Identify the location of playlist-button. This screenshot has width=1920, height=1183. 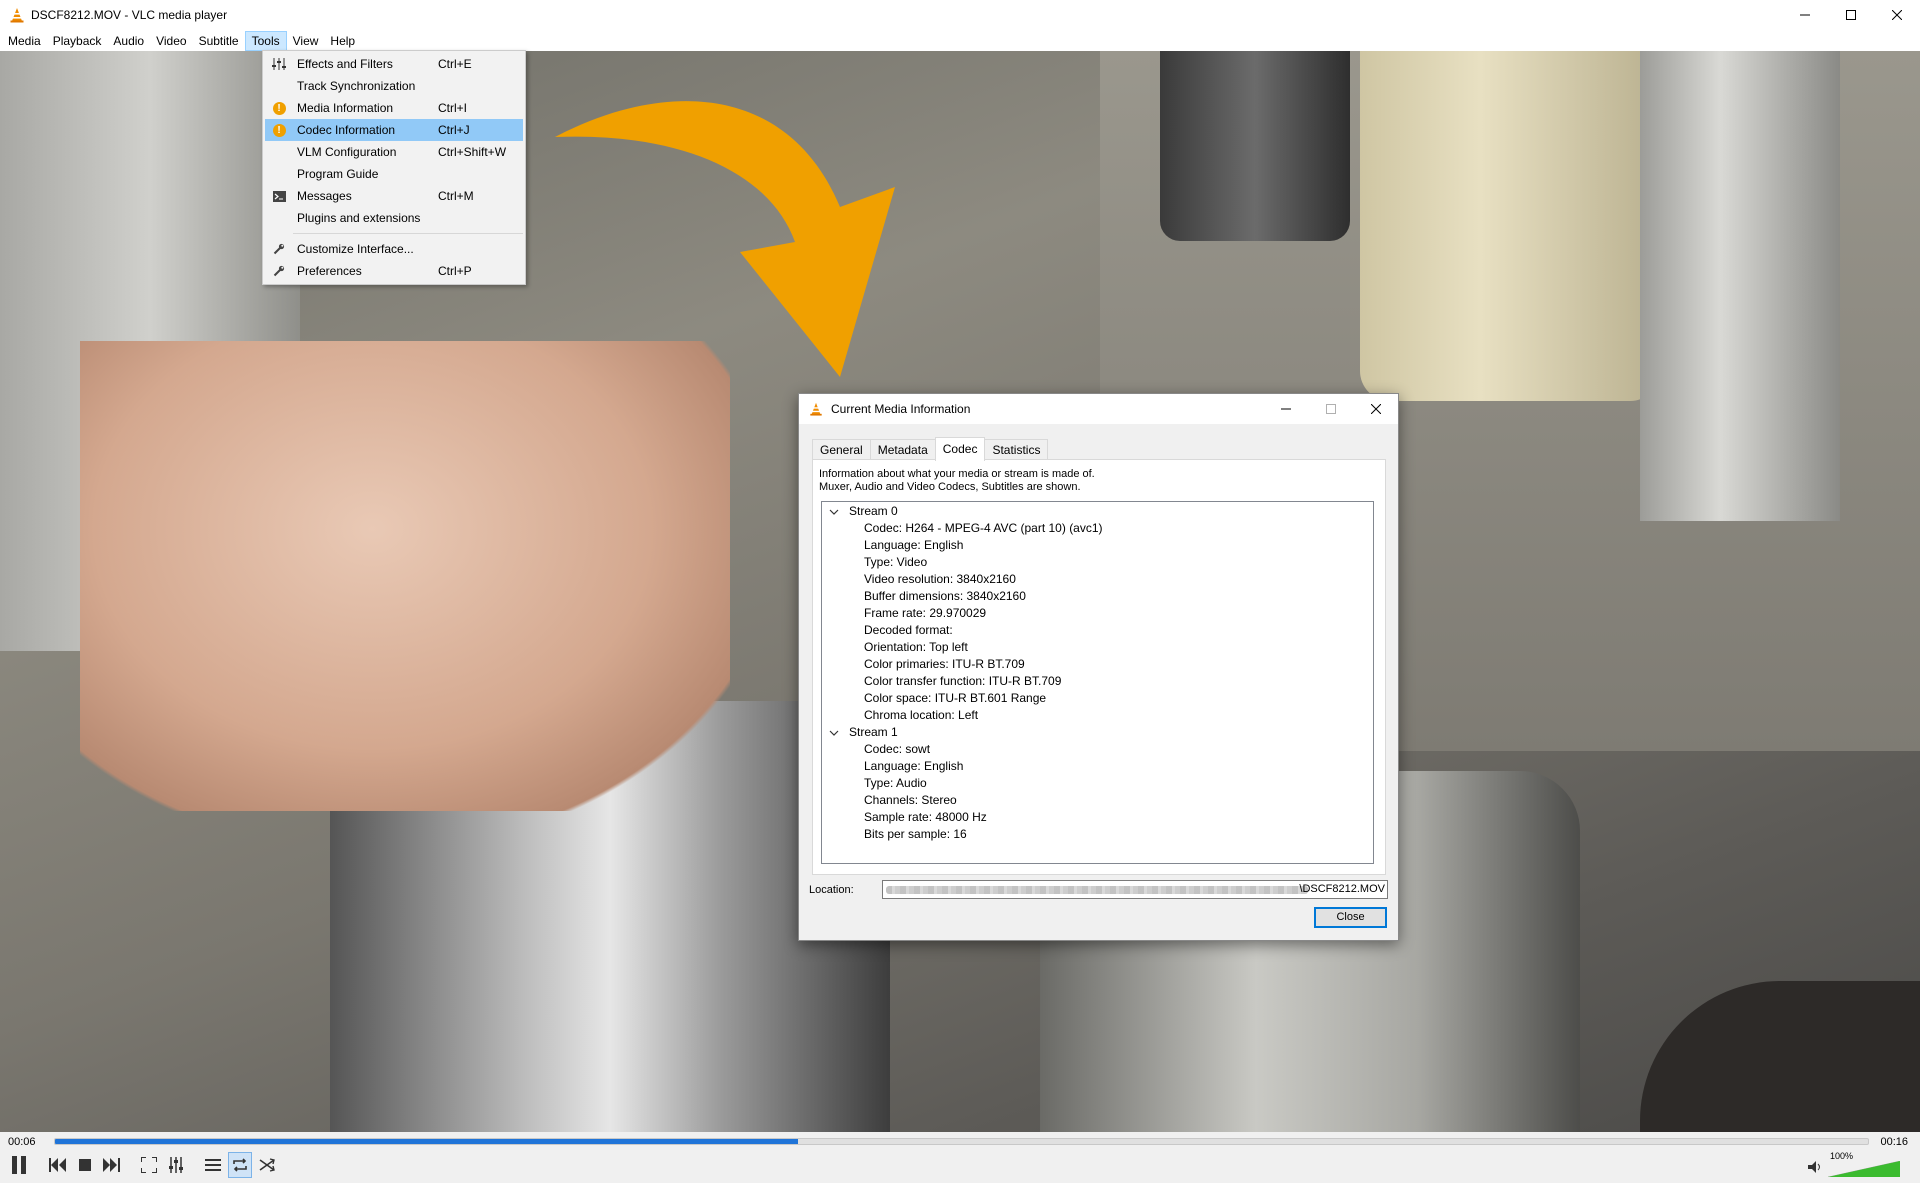
(213, 1165).